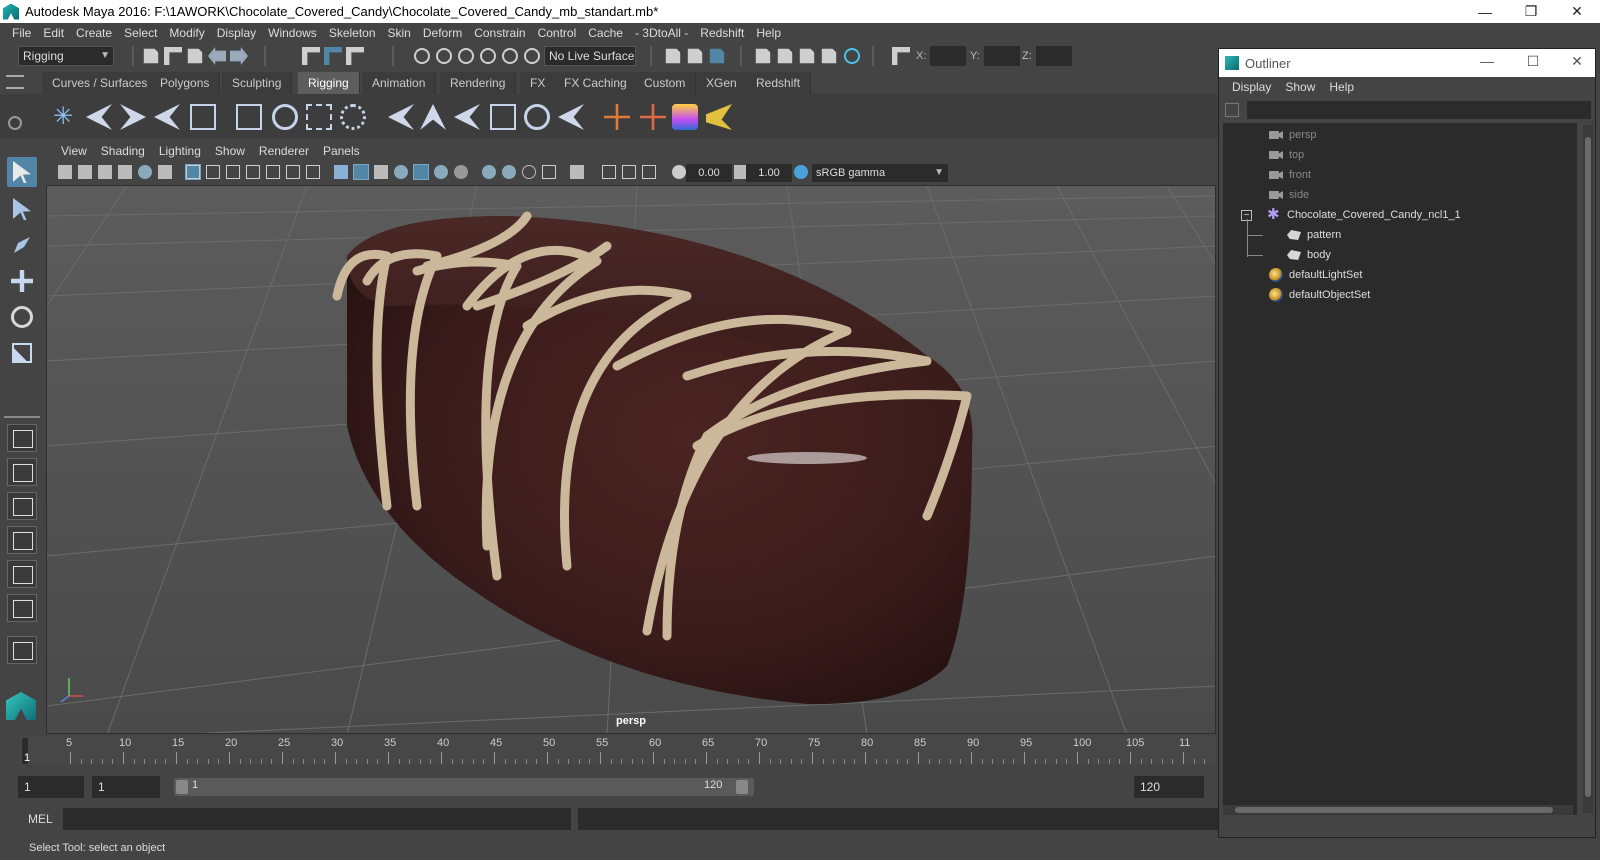  Describe the element at coordinates (126, 787) in the screenshot. I see `animation-start-field: 1` at that location.